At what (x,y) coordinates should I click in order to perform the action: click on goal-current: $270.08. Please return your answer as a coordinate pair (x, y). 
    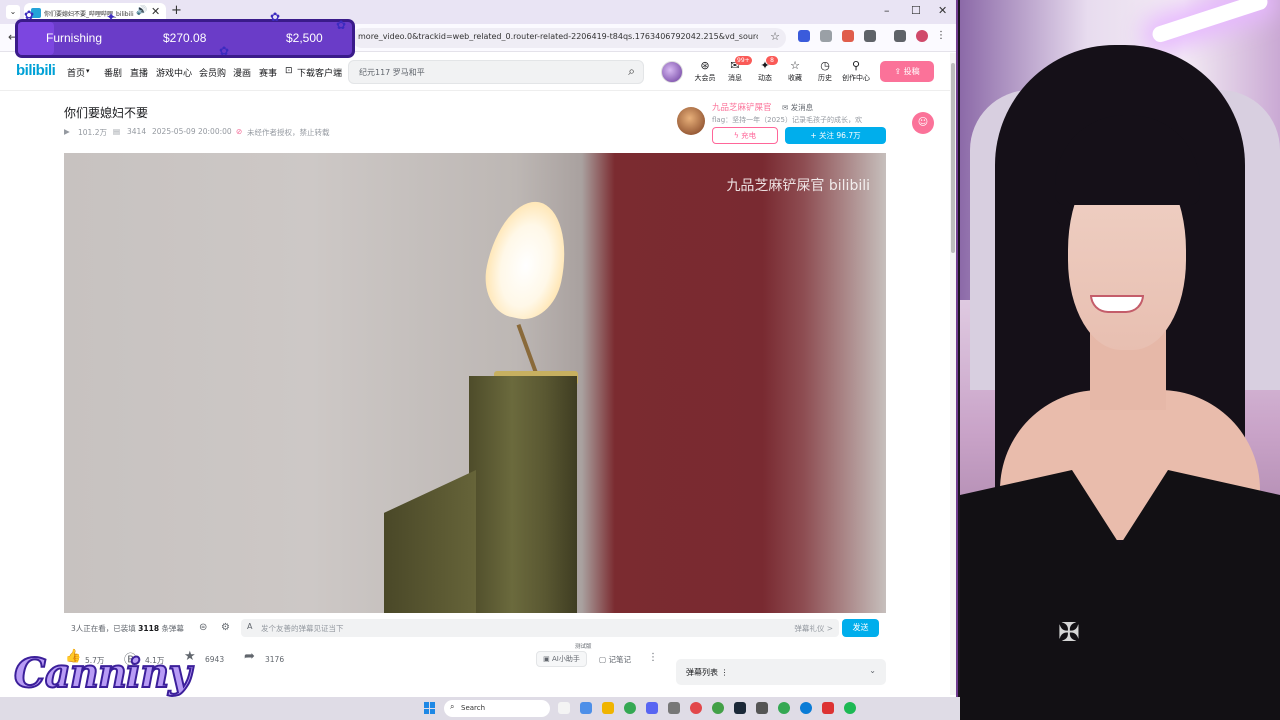
    Looking at the image, I should click on (185, 38).